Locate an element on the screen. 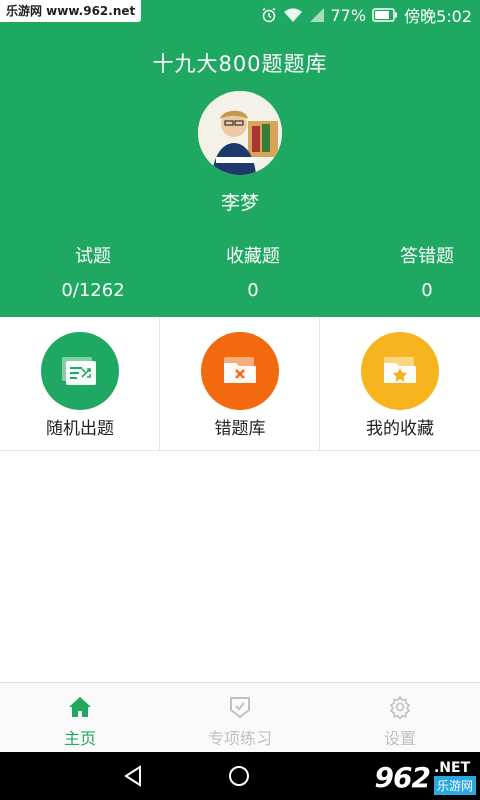 The image size is (480, 800). avatar is located at coordinates (240, 133).